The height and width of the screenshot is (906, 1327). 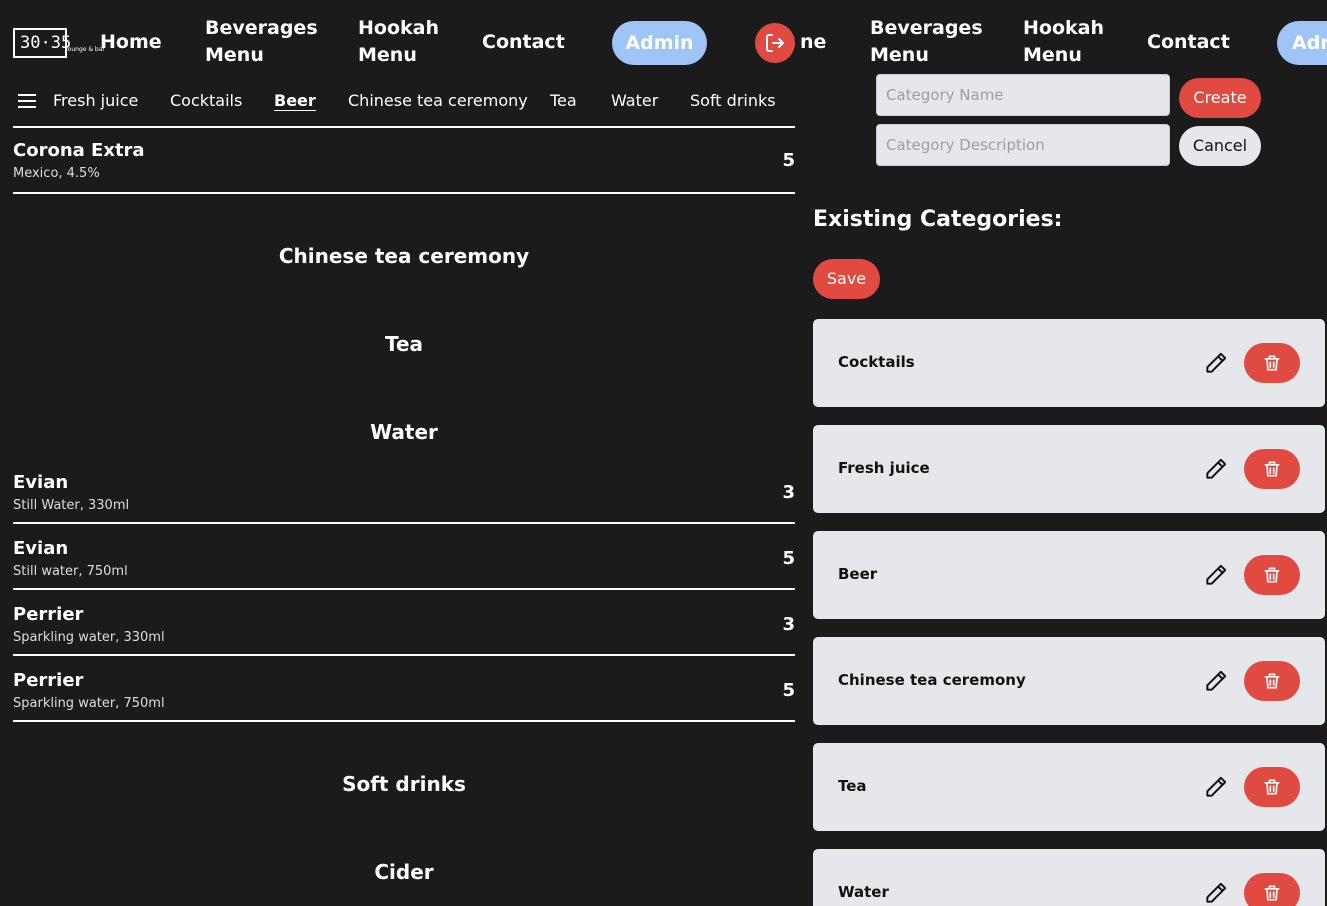 I want to click on nav-contact: Contact, so click(x=523, y=42).